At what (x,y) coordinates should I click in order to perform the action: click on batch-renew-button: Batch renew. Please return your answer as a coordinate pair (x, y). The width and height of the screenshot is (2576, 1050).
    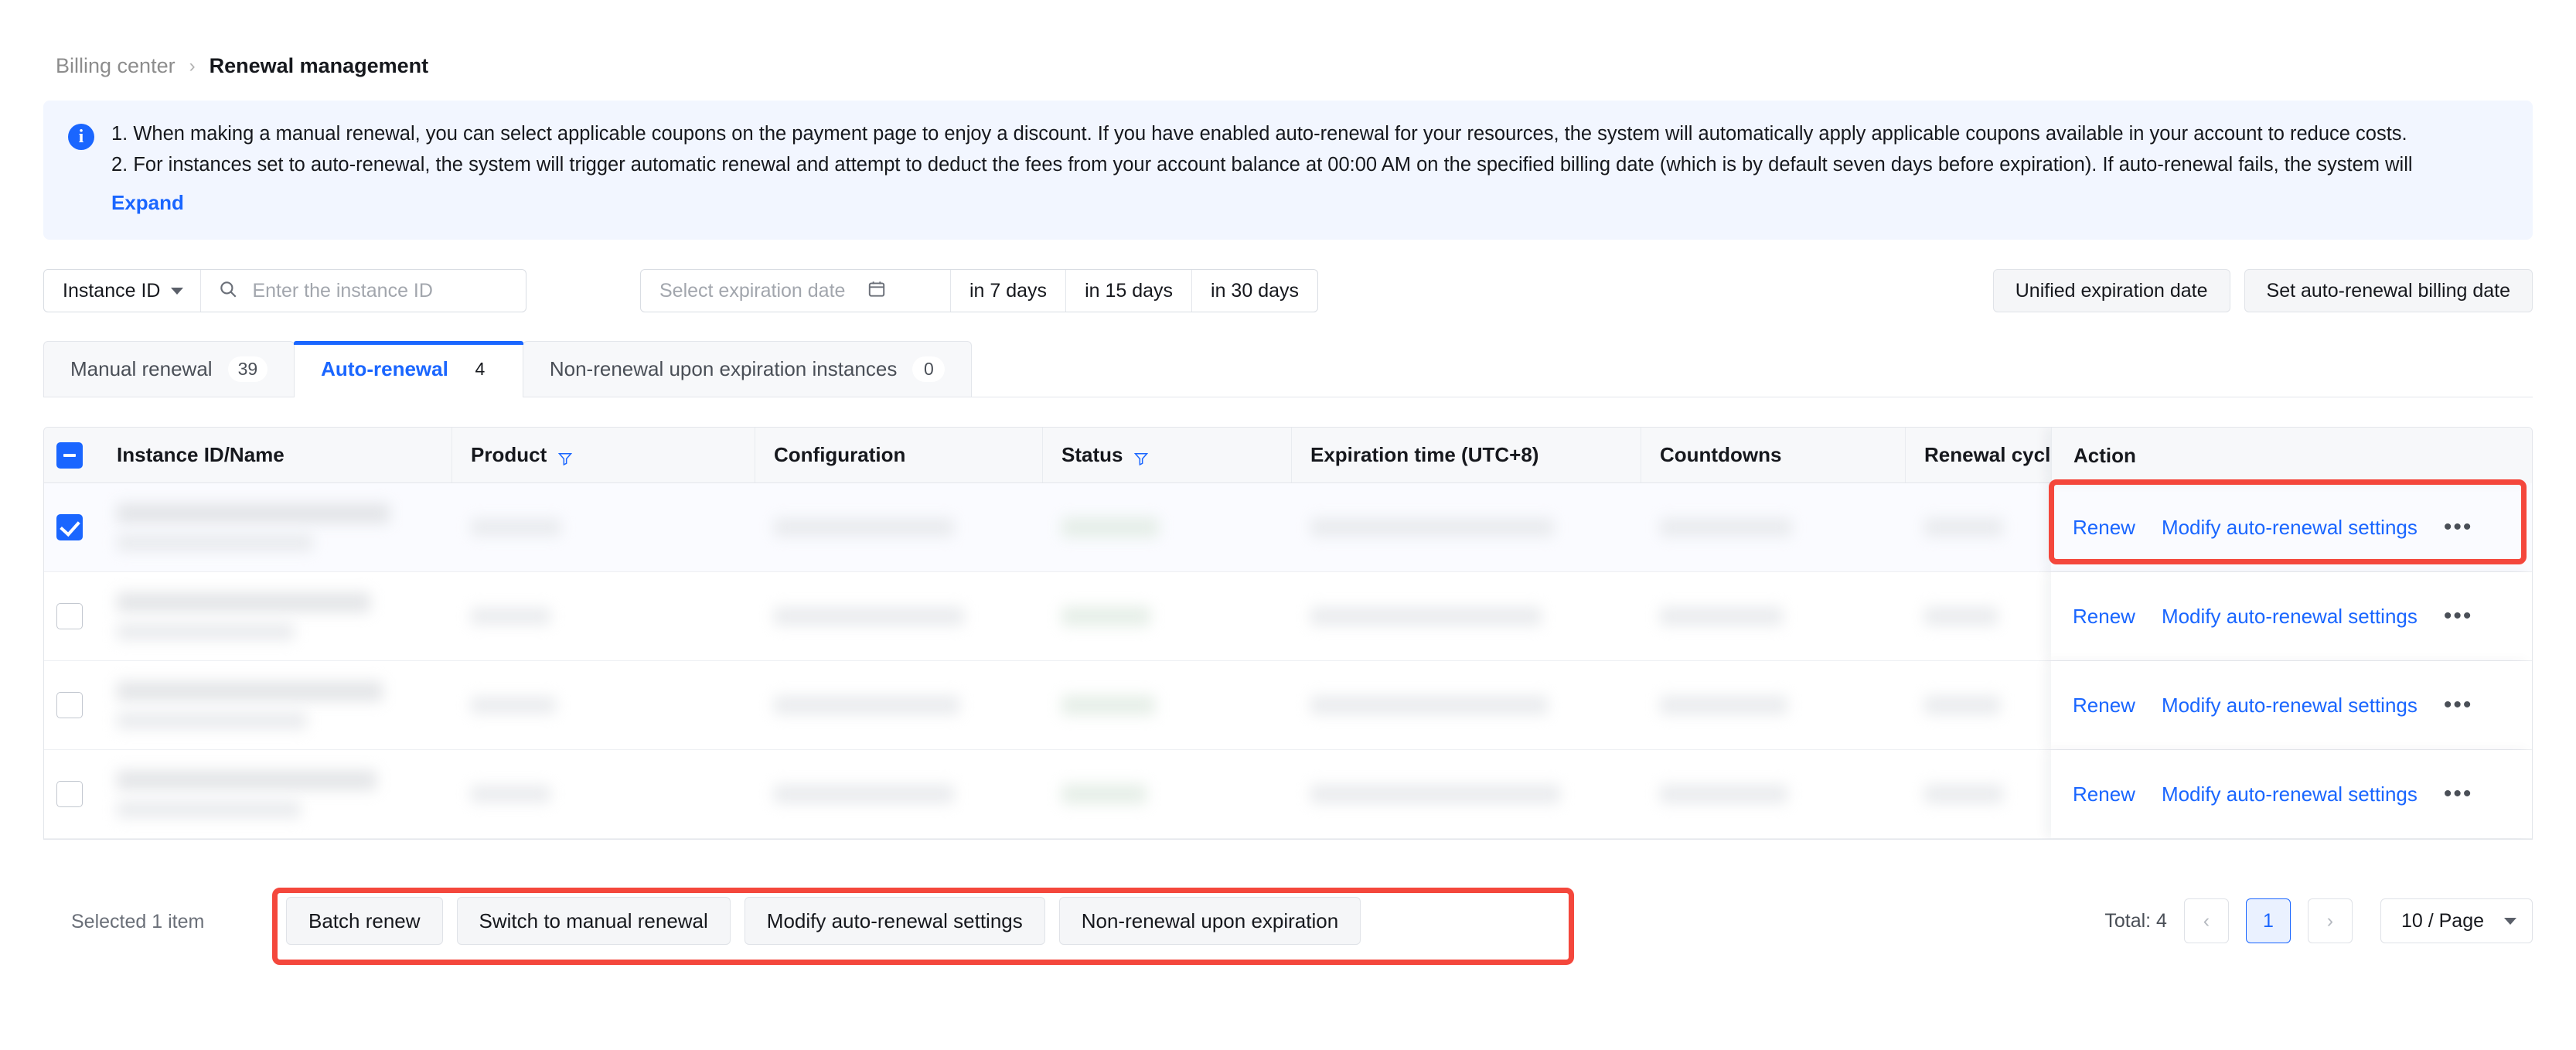
    Looking at the image, I should click on (364, 921).